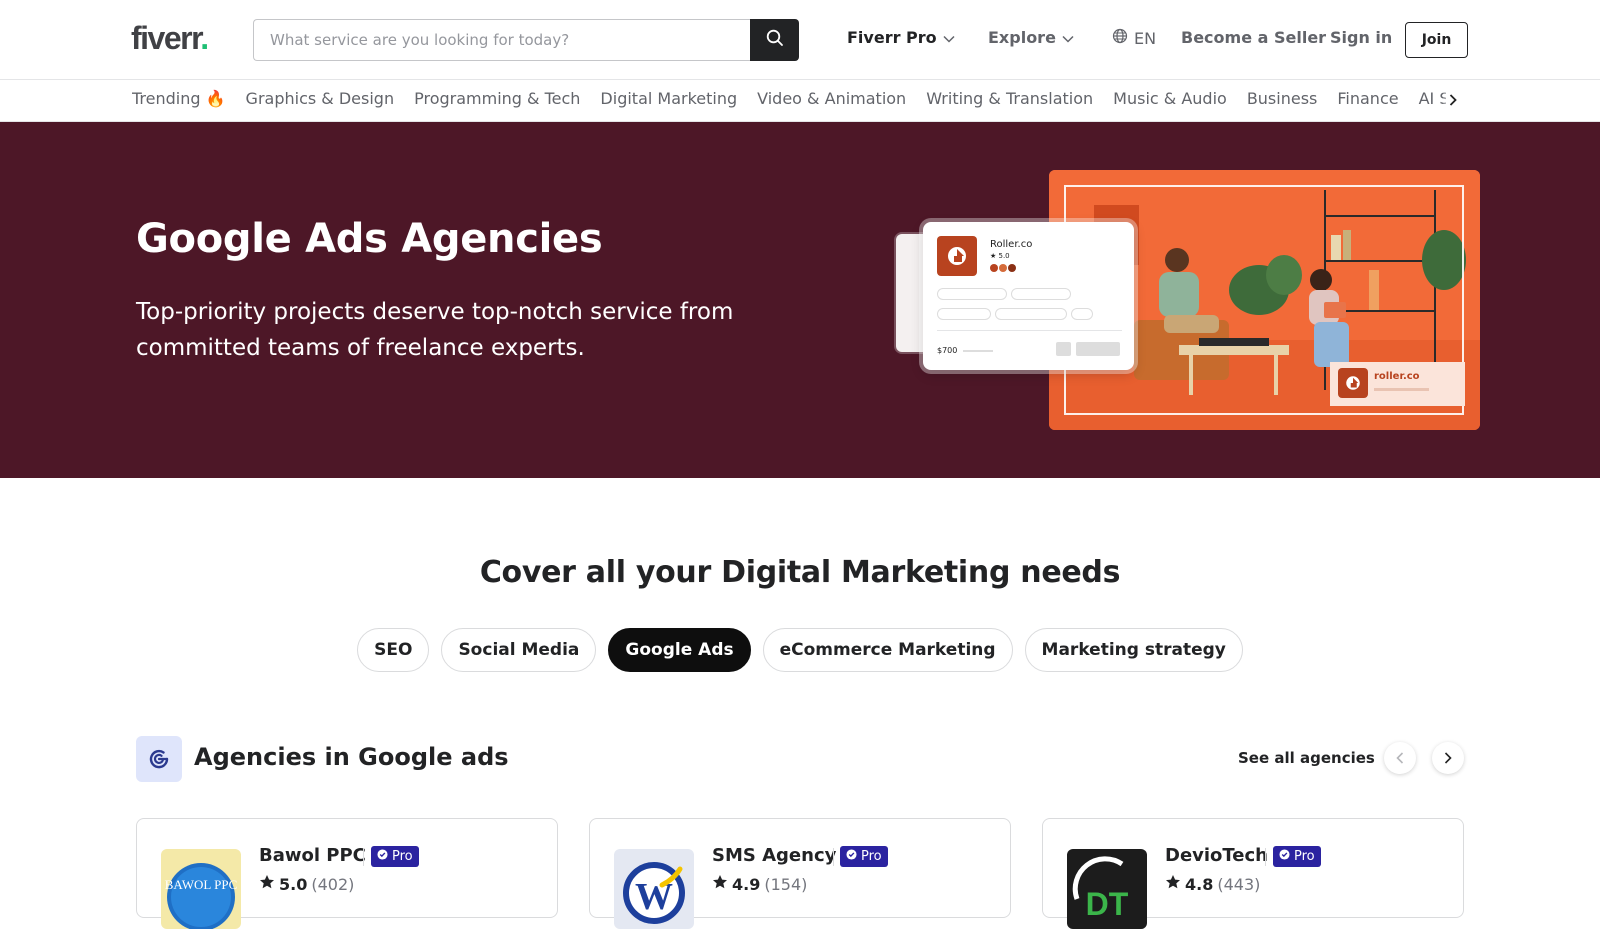 This screenshot has width=1600, height=929. I want to click on mock-agency-card: Roller.co ★ 5.0 $700, so click(1028, 296).